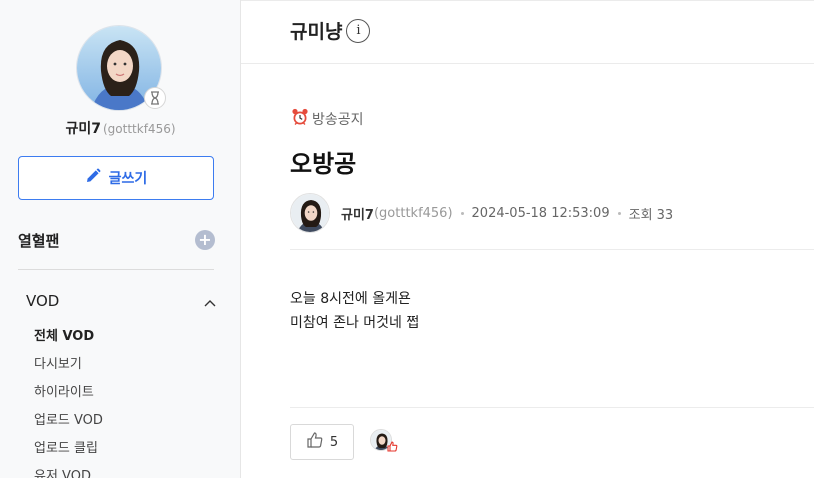 This screenshot has width=814, height=478. What do you see at coordinates (93, 178) in the screenshot?
I see `pencil-icon` at bounding box center [93, 178].